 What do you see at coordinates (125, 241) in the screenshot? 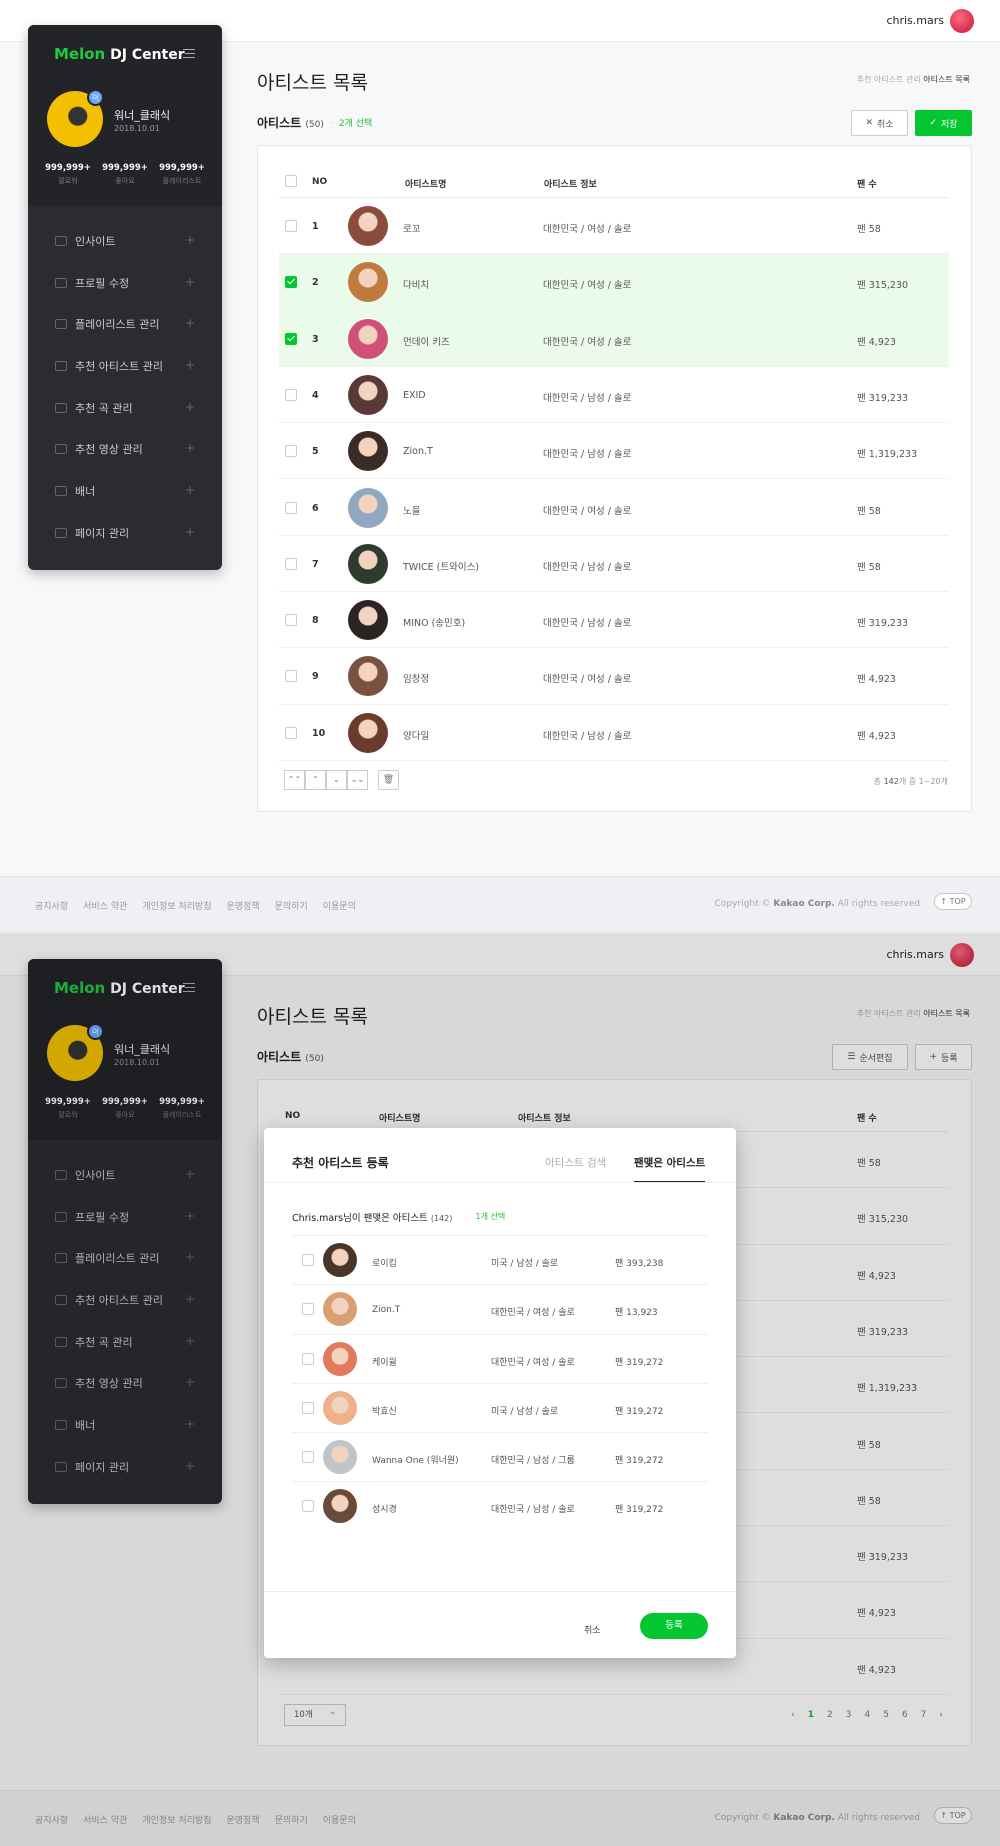
I see `sidebar-item-insight: 인사이트 +` at bounding box center [125, 241].